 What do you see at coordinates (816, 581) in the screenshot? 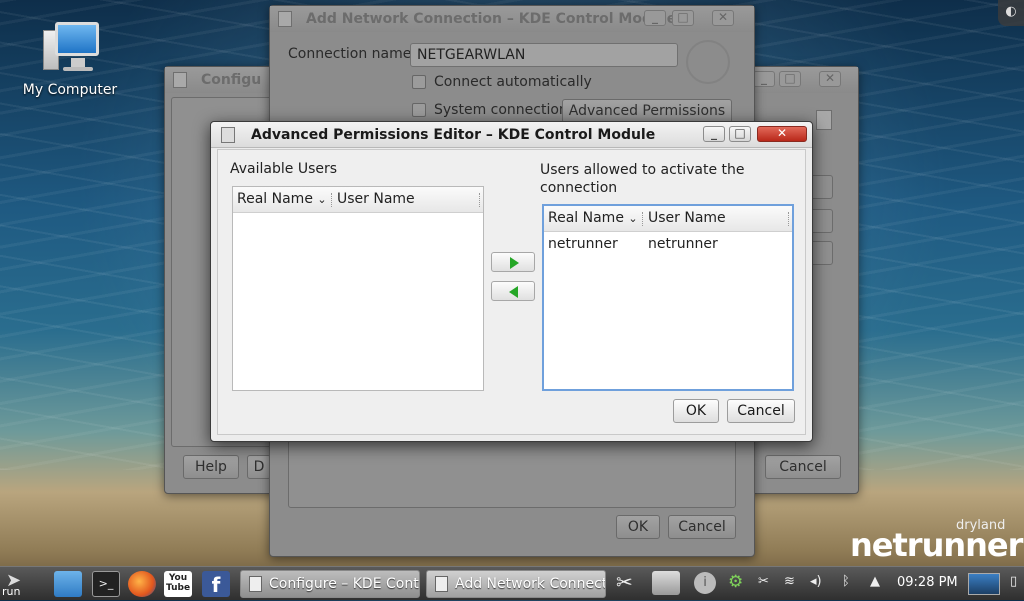
I see `volume-icon: ◂)` at bounding box center [816, 581].